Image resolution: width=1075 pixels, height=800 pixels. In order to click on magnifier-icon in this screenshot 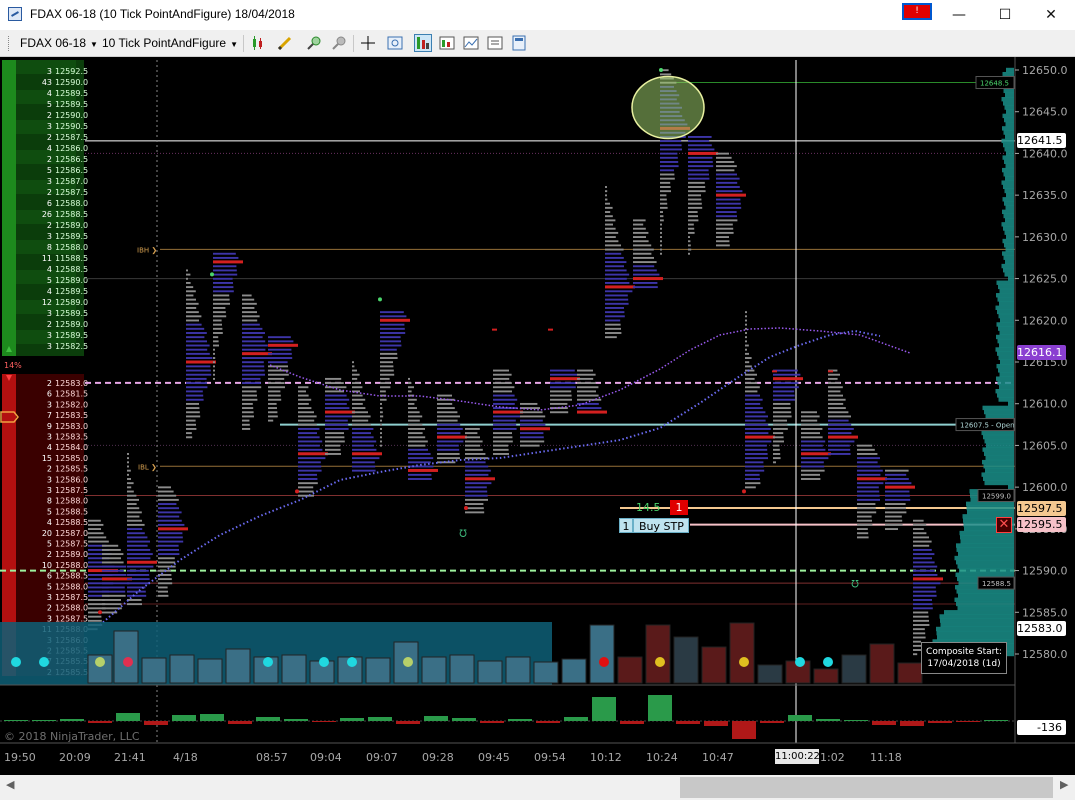, I will do `click(395, 43)`.